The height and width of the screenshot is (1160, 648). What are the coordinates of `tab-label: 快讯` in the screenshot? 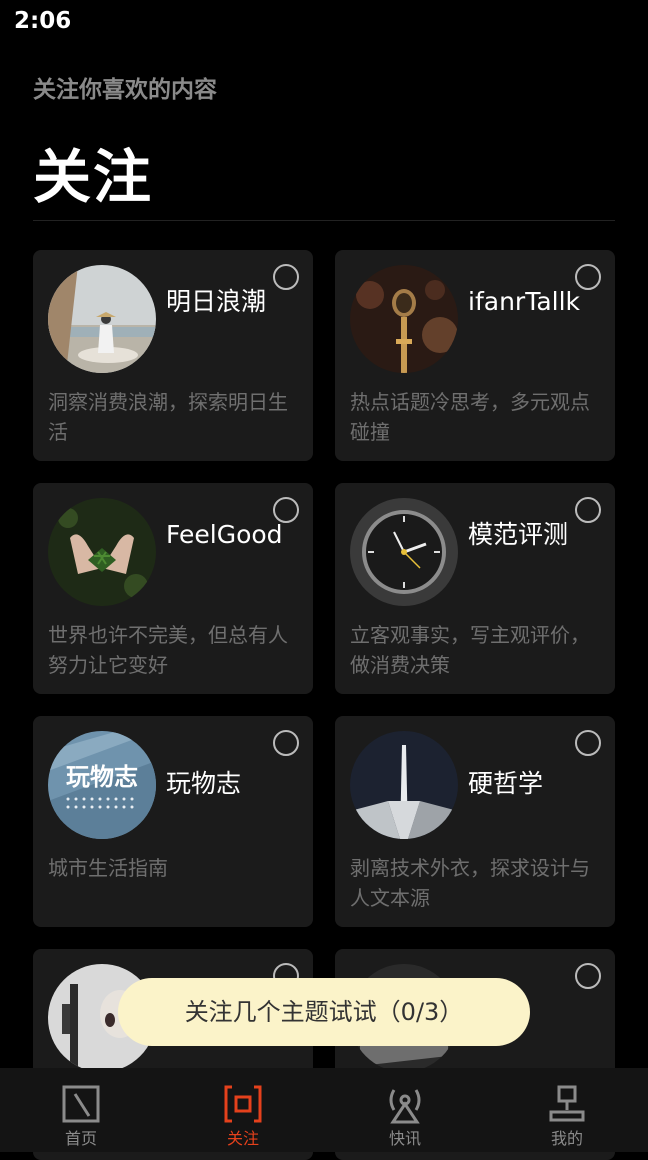 It's located at (404, 1138).